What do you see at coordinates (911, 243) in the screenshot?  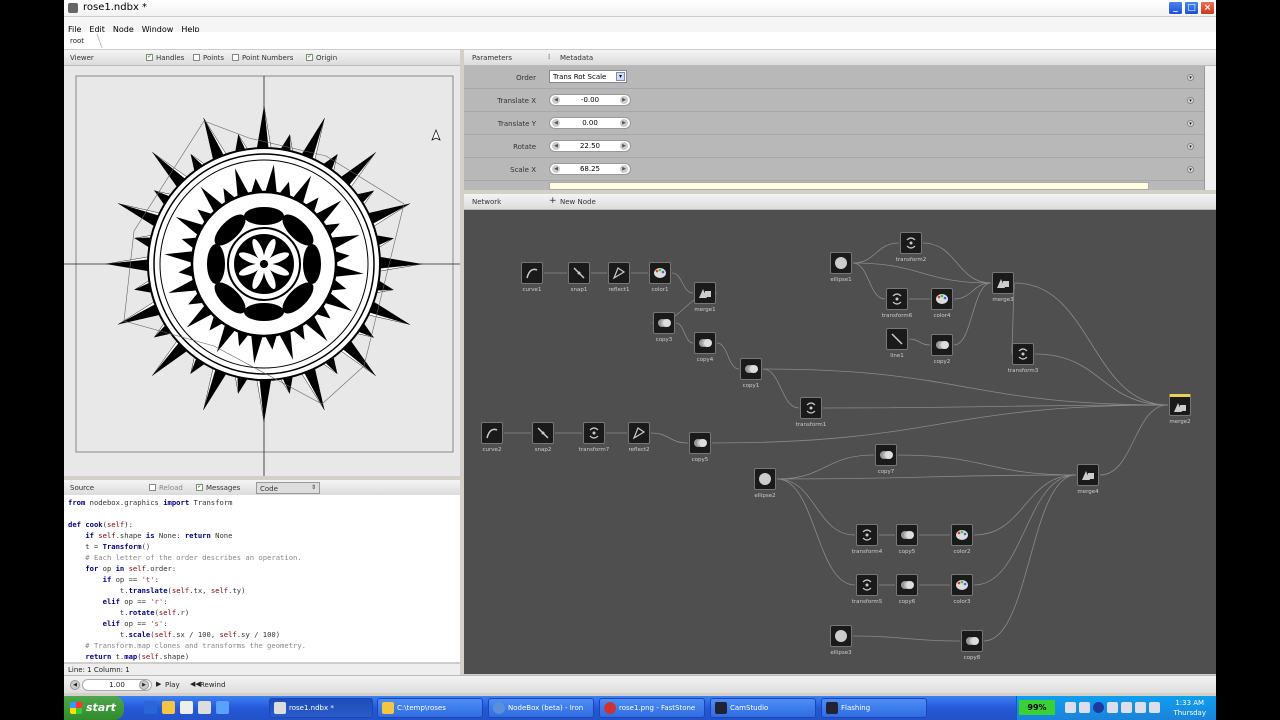 I see `node-transform2` at bounding box center [911, 243].